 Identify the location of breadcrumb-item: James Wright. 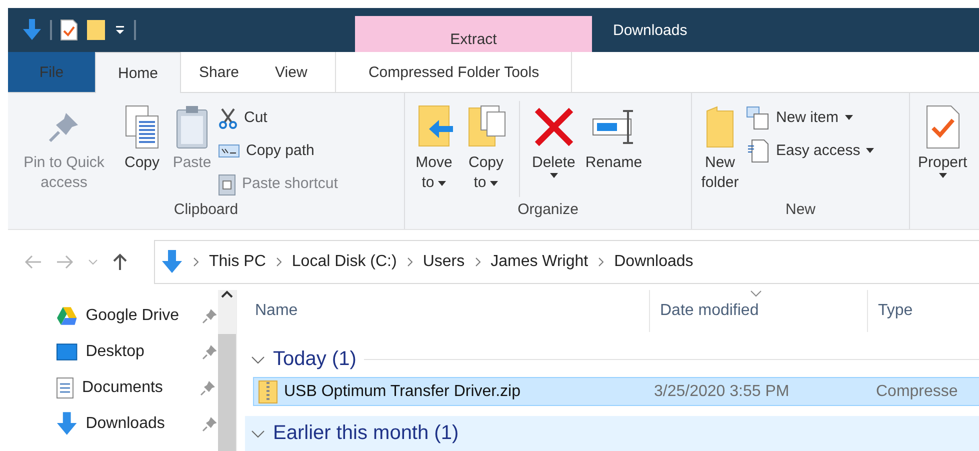
(539, 262).